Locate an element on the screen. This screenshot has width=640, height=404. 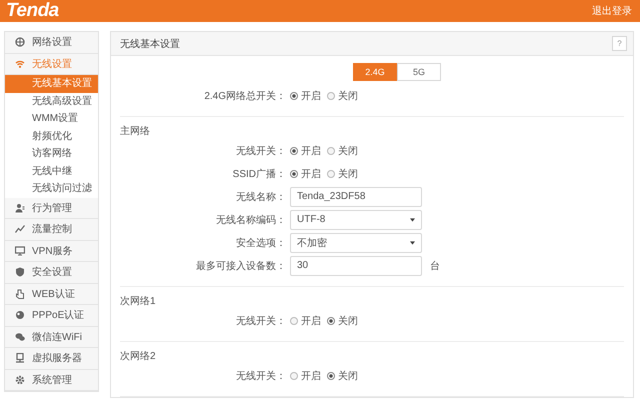
sidebar-item: 虚拟服务器 is located at coordinates (51, 359).